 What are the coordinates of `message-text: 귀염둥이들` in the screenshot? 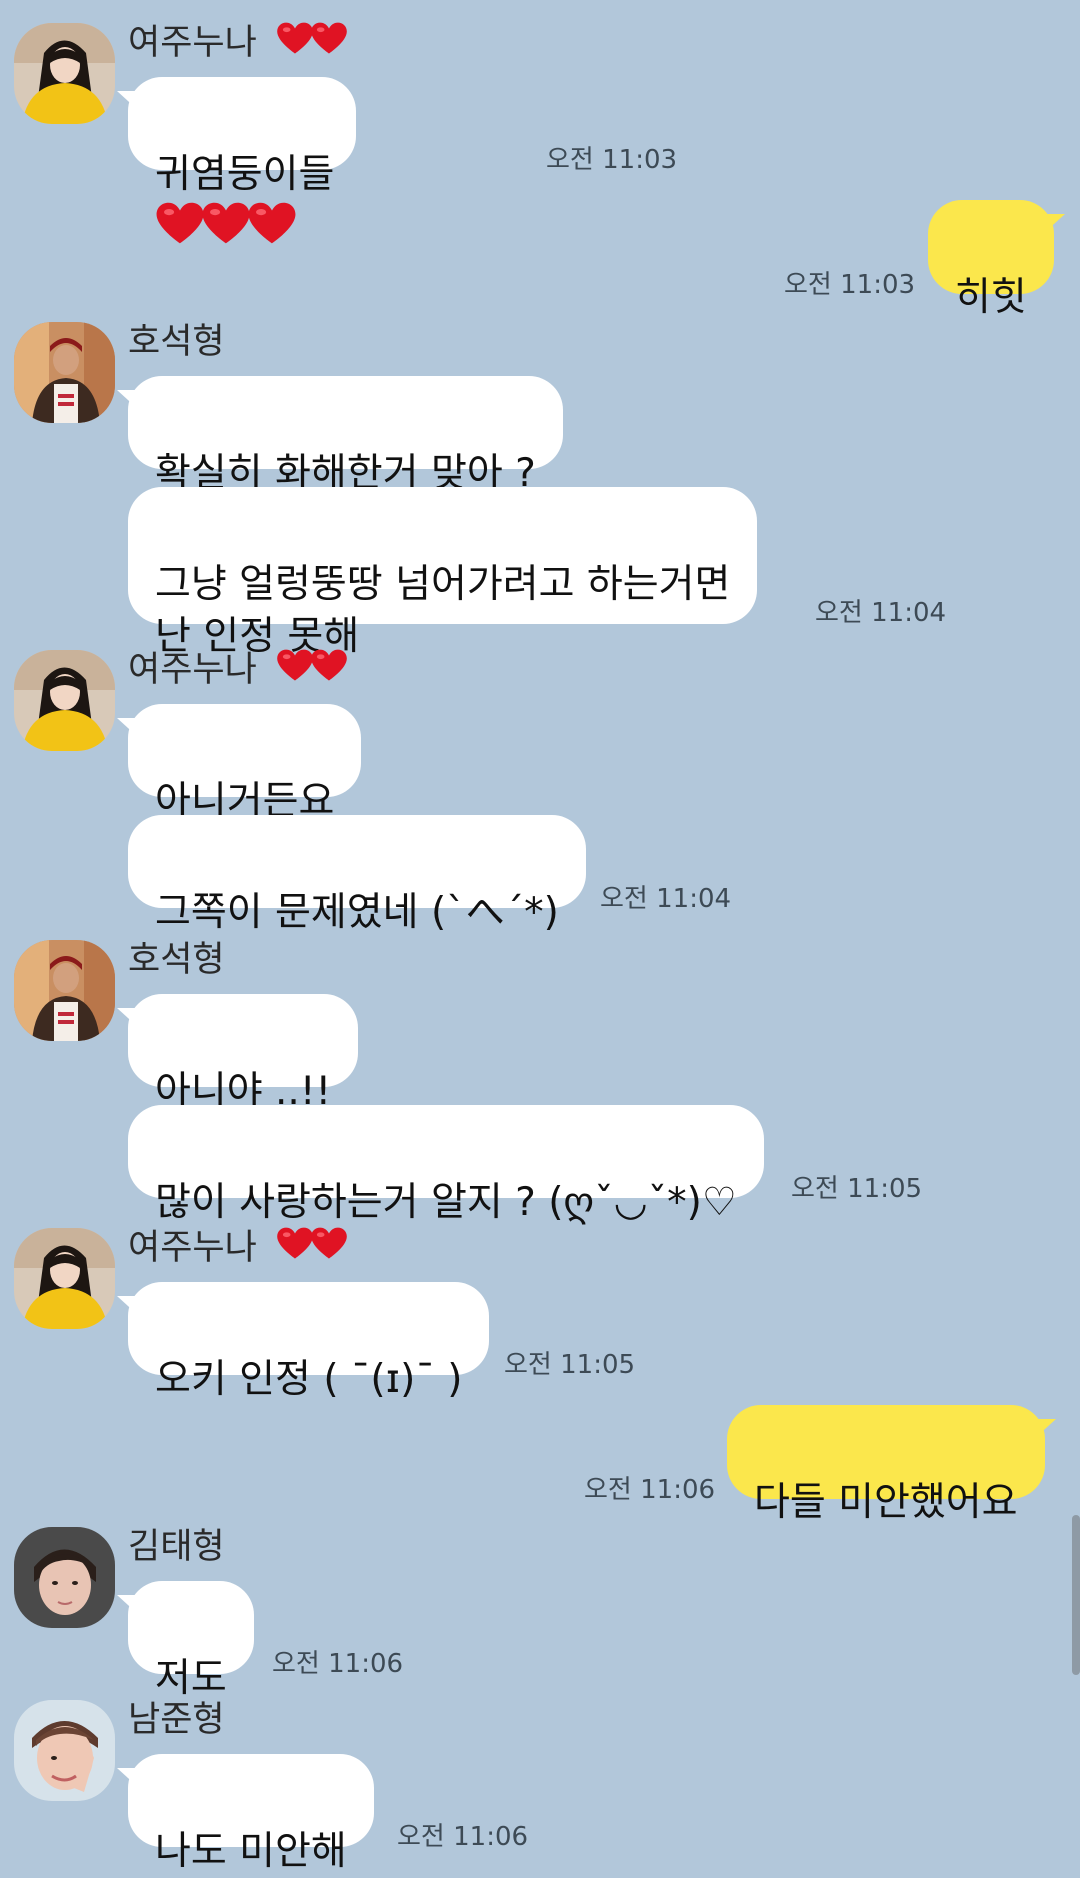 It's located at (245, 174).